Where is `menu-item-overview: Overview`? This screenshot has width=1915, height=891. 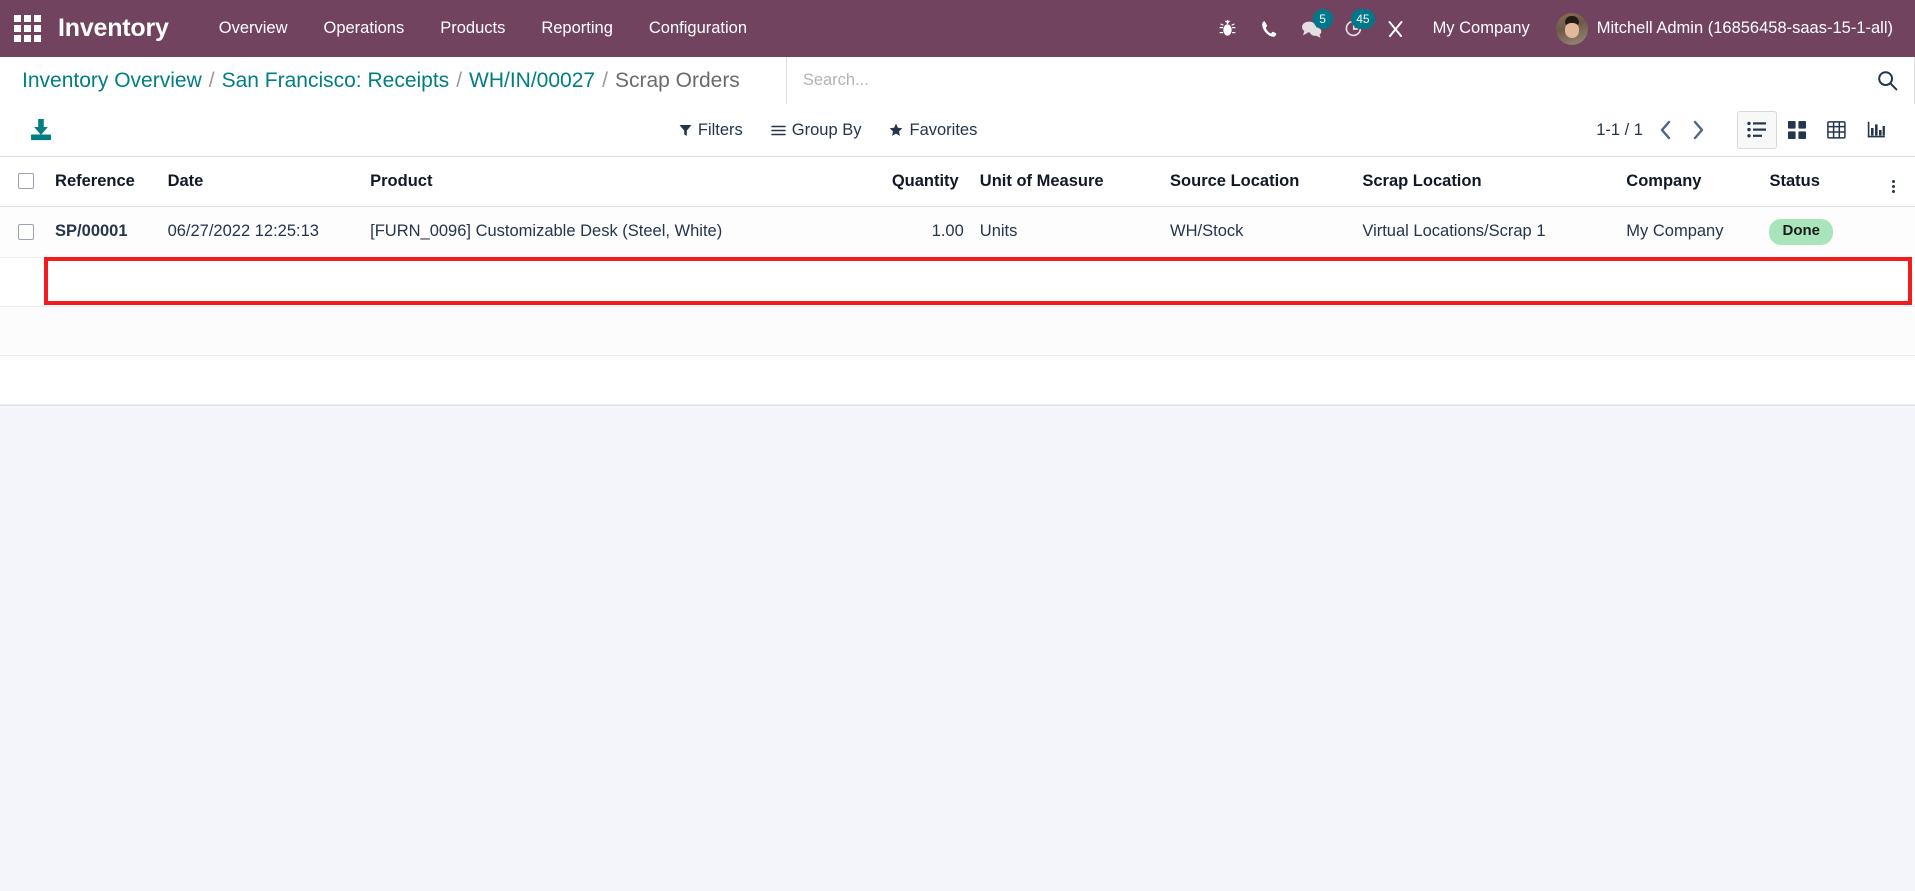 menu-item-overview: Overview is located at coordinates (253, 28).